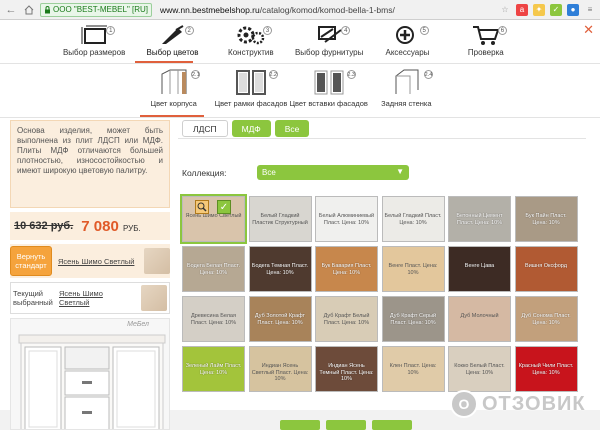 The image size is (600, 430). What do you see at coordinates (546, 319) in the screenshot?
I see `color-swatch: Дуб Сонома Пласт. Цена: 10%` at bounding box center [546, 319].